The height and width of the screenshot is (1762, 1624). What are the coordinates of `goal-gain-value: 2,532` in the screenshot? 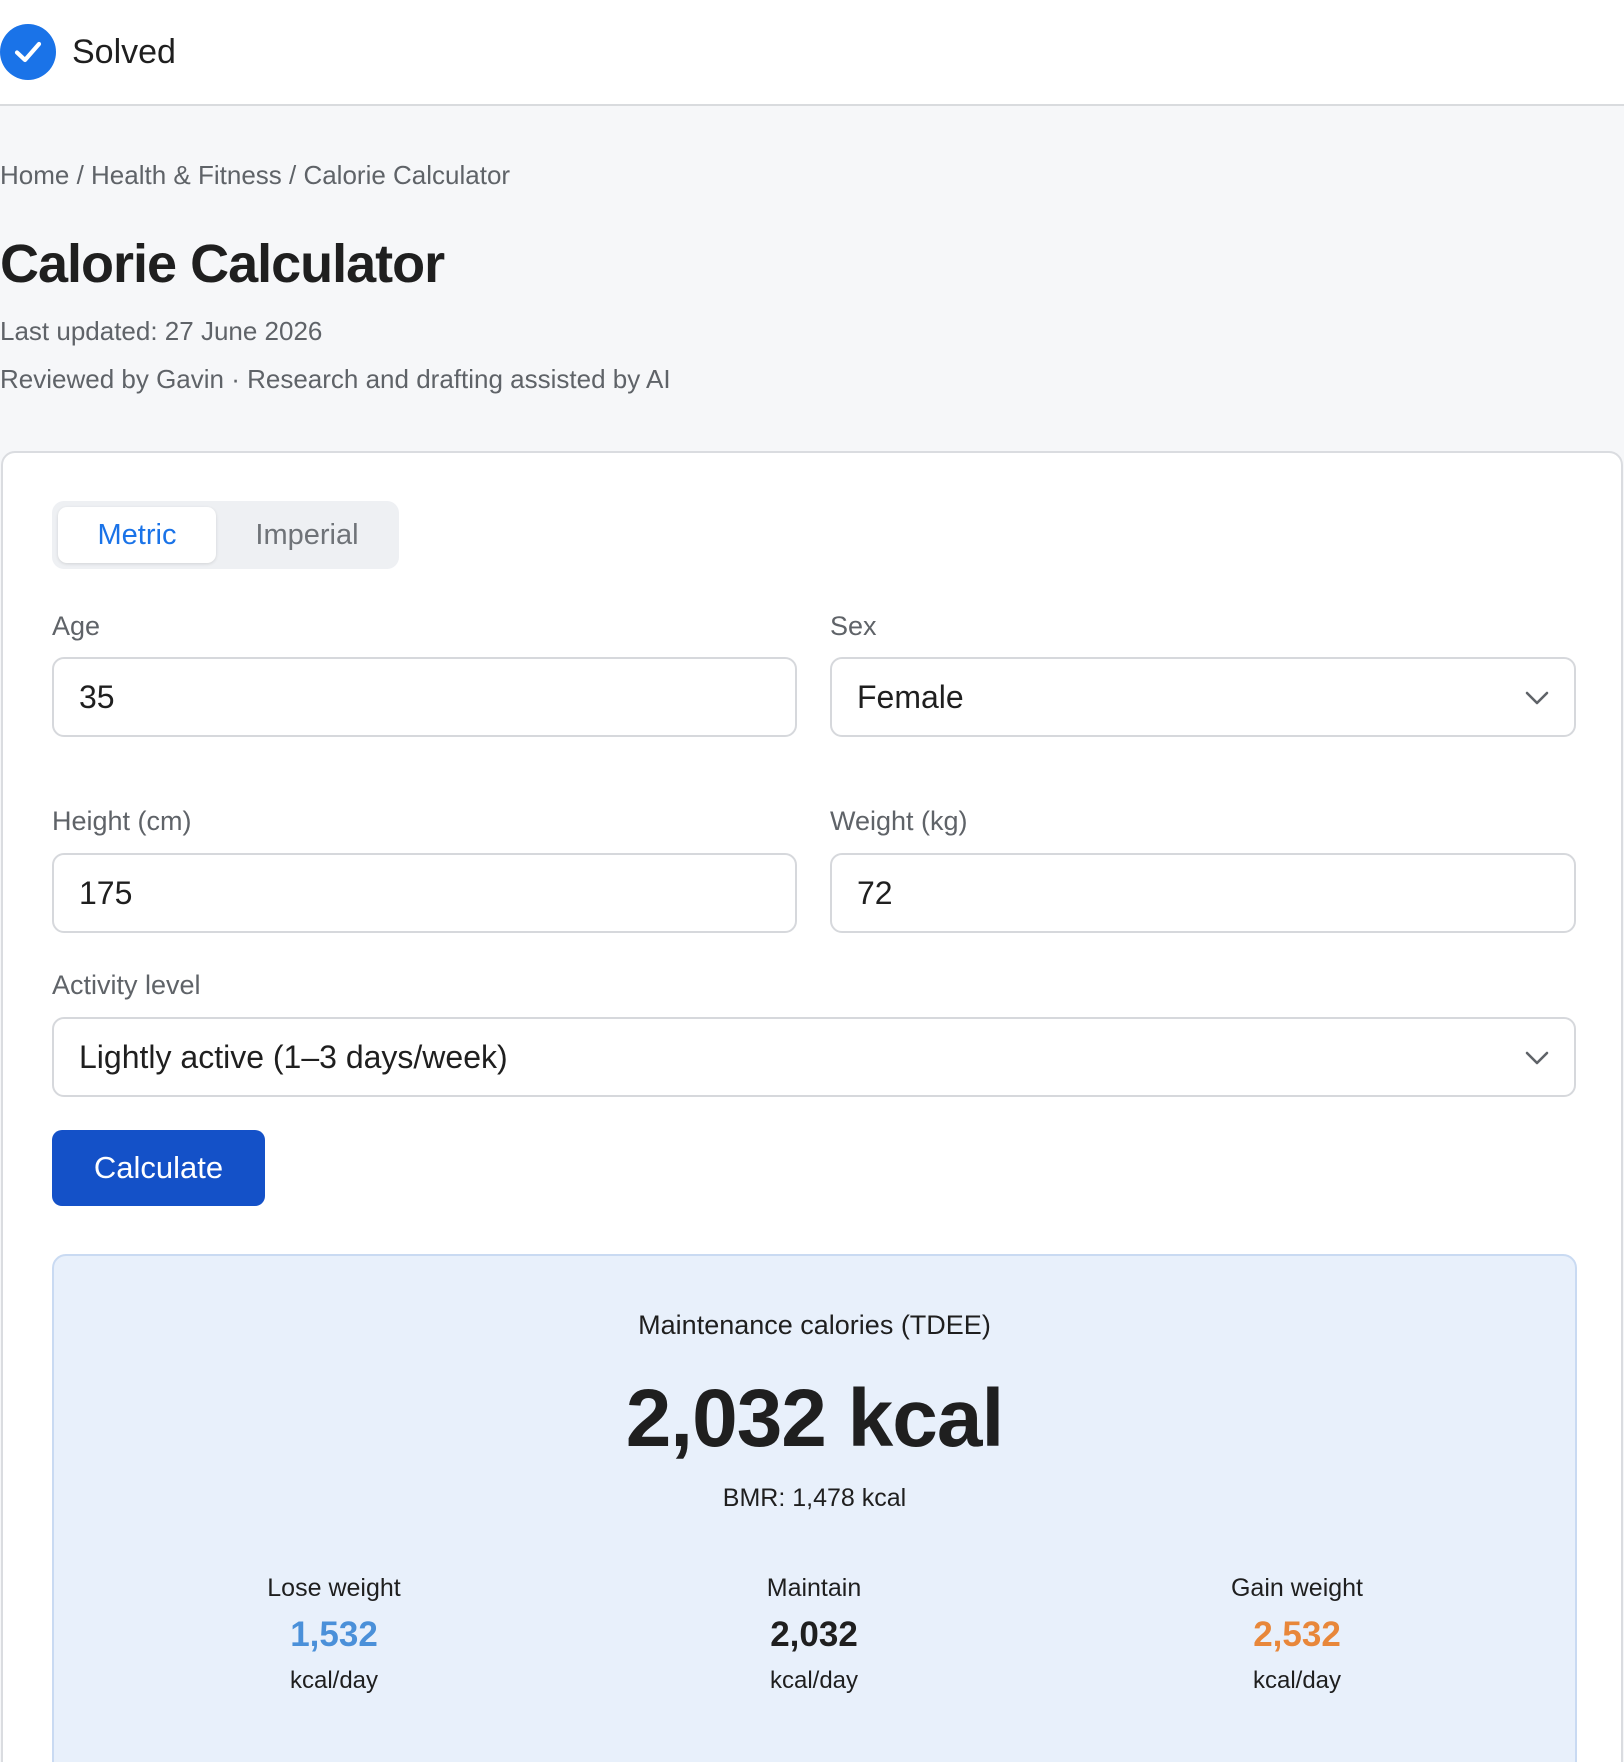 It's located at (1297, 1634).